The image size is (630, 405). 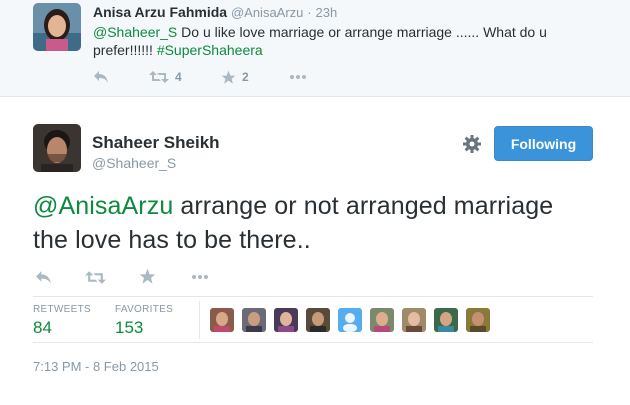 I want to click on favorites-count: 153, so click(x=129, y=327).